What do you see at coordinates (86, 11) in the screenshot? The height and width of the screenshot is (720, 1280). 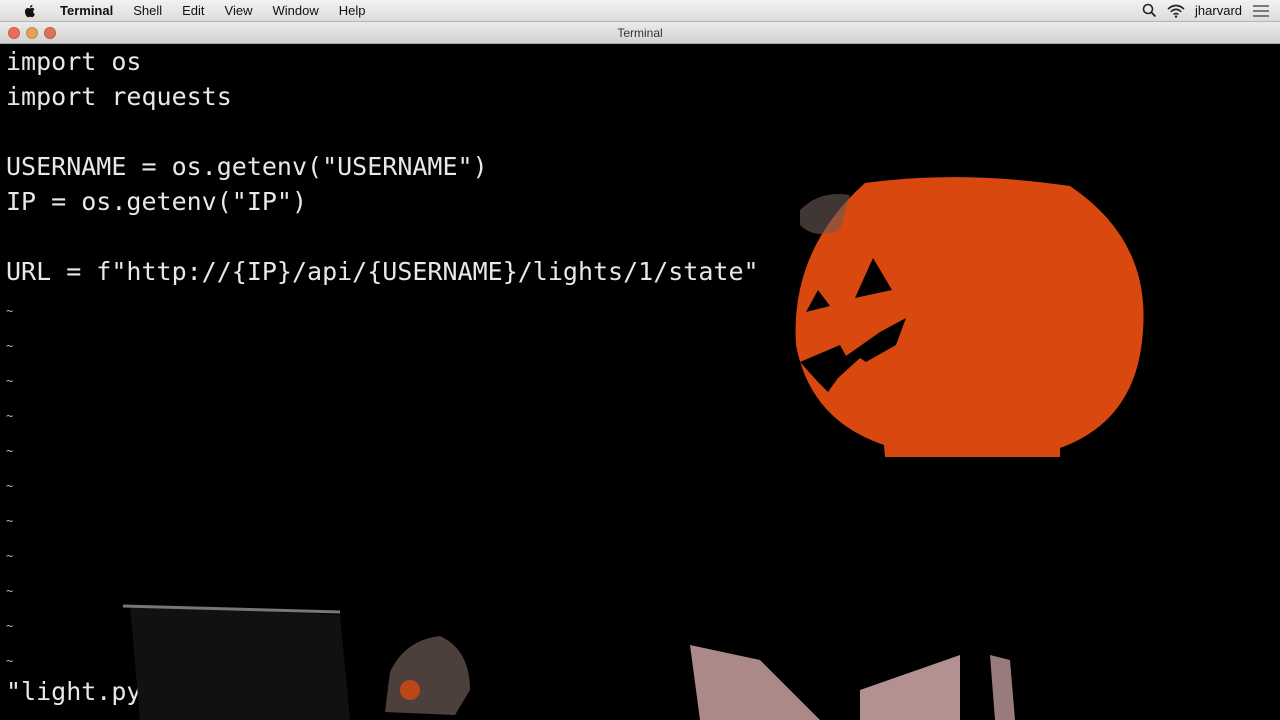 I see `menu-app-terminal: Terminal` at bounding box center [86, 11].